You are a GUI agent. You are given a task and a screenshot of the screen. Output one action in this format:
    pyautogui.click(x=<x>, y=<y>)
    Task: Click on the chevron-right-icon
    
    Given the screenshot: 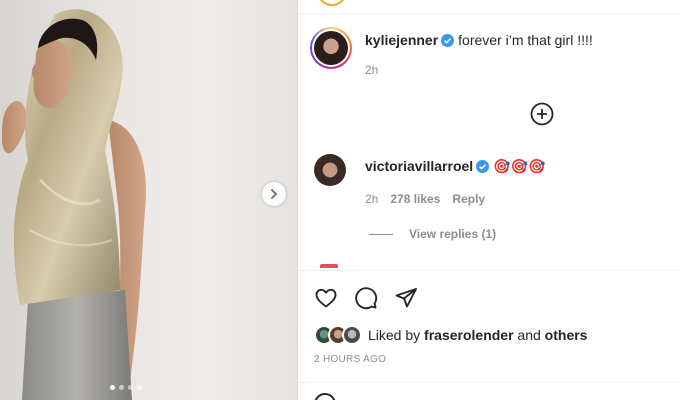 What is the action you would take?
    pyautogui.click(x=274, y=194)
    